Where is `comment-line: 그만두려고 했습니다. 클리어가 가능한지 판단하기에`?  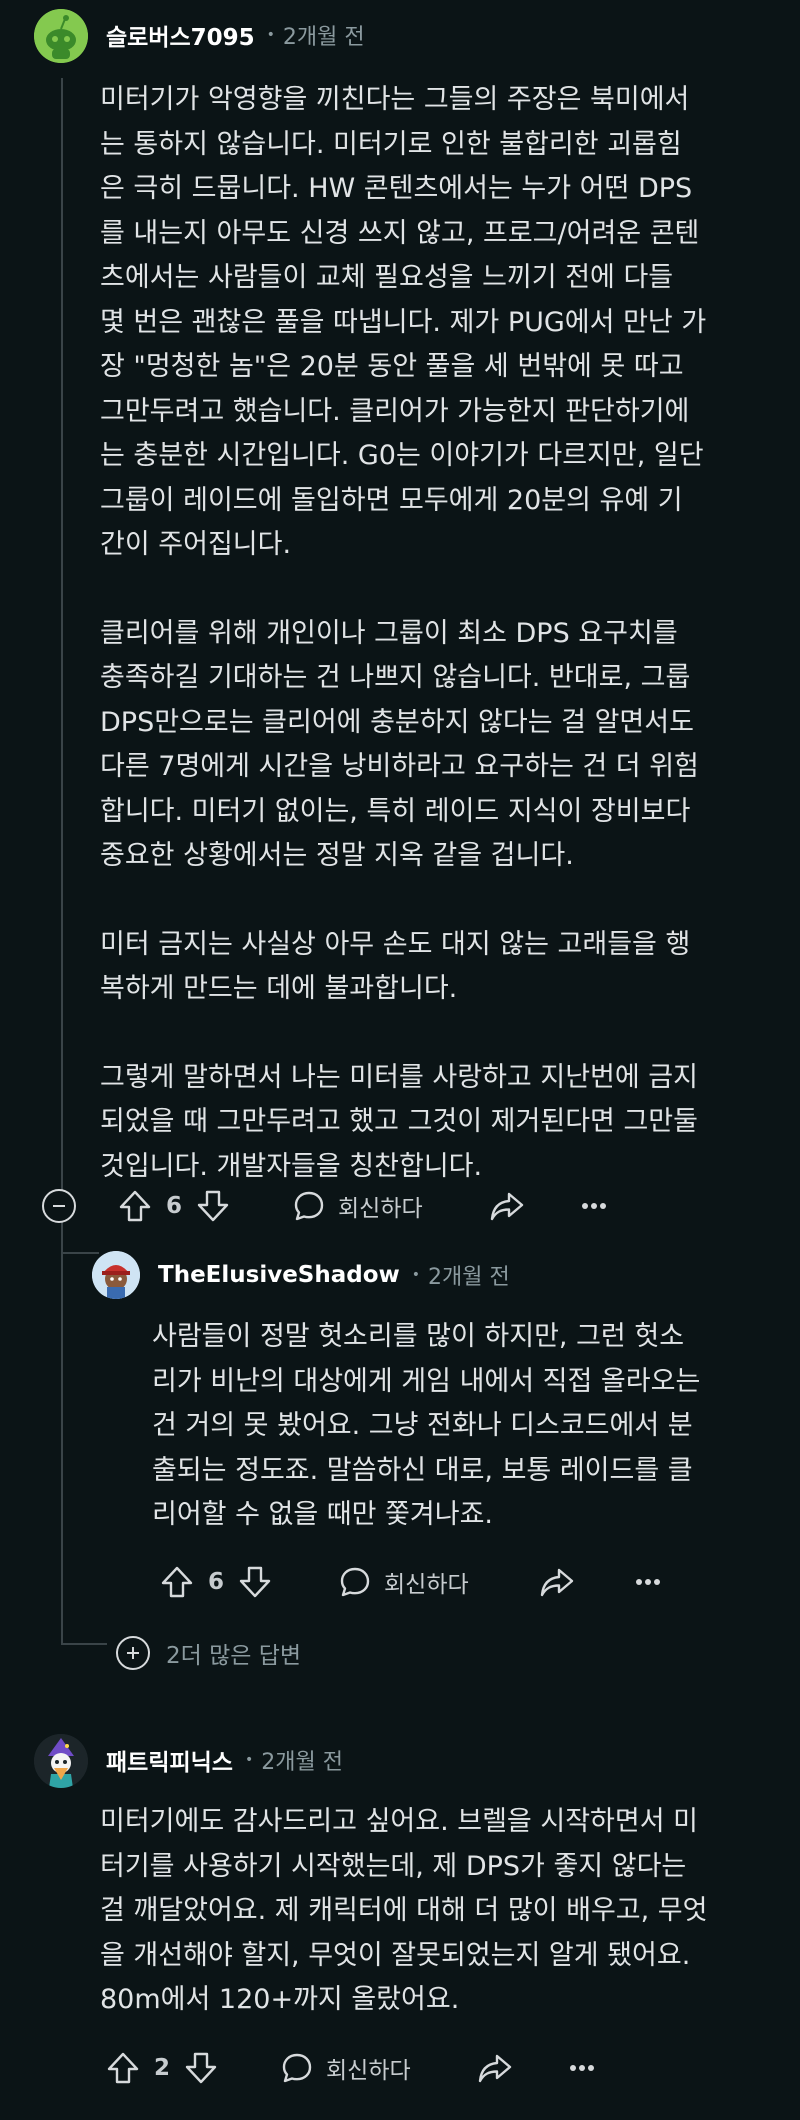
comment-line: 그만두려고 했습니다. 클리어가 가능한지 판단하기에 is located at coordinates (395, 411).